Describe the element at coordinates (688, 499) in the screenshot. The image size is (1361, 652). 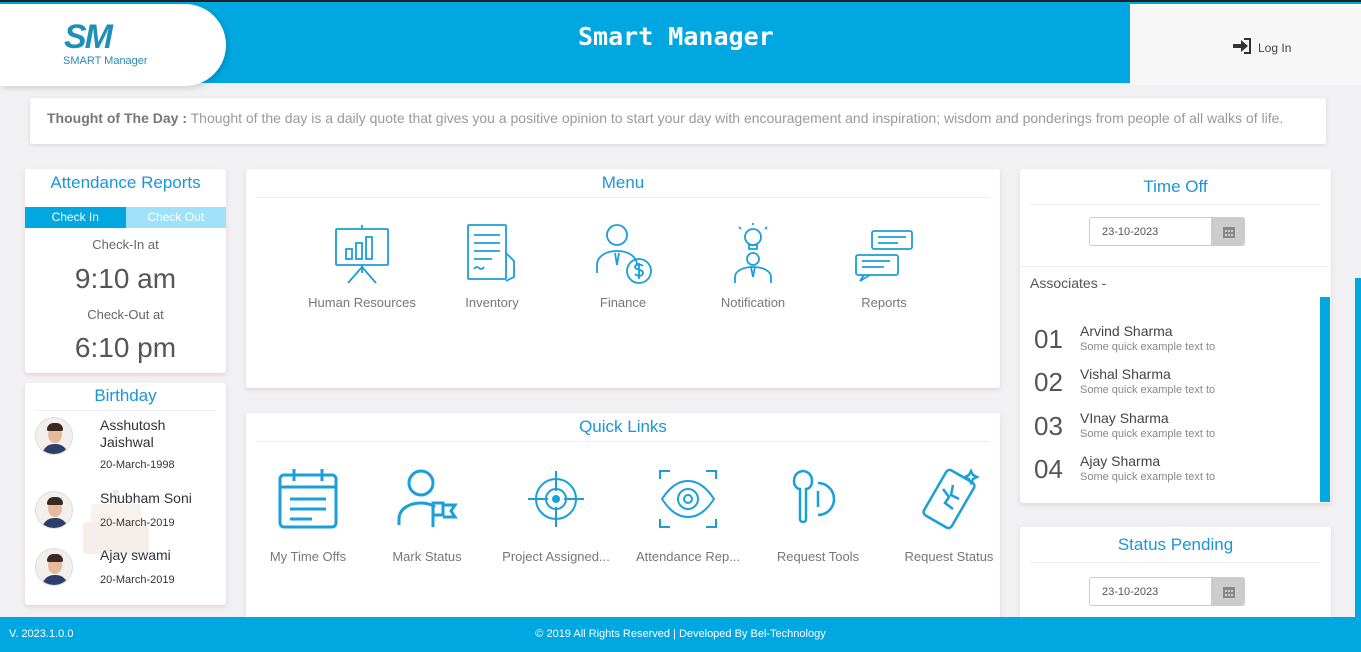
I see `eye-scan-icon` at that location.